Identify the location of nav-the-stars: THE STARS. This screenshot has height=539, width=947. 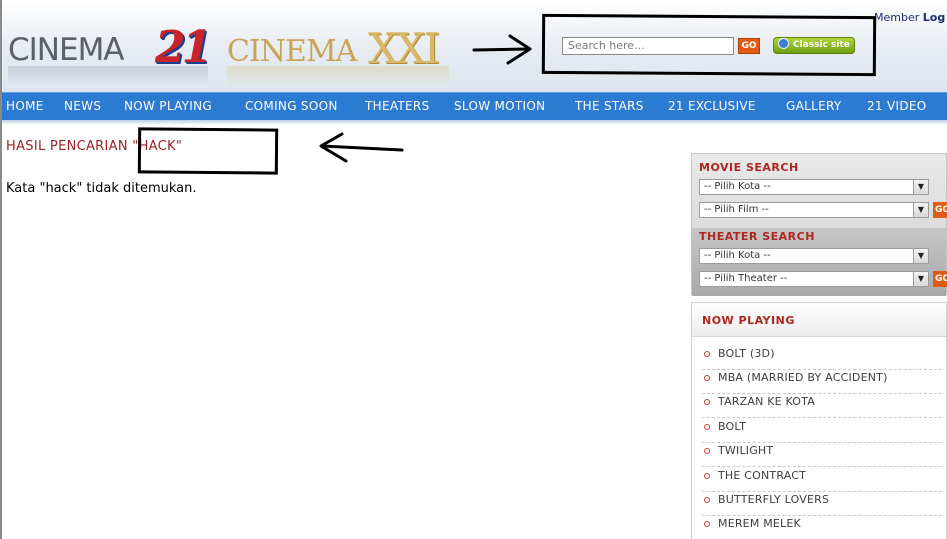
(609, 106).